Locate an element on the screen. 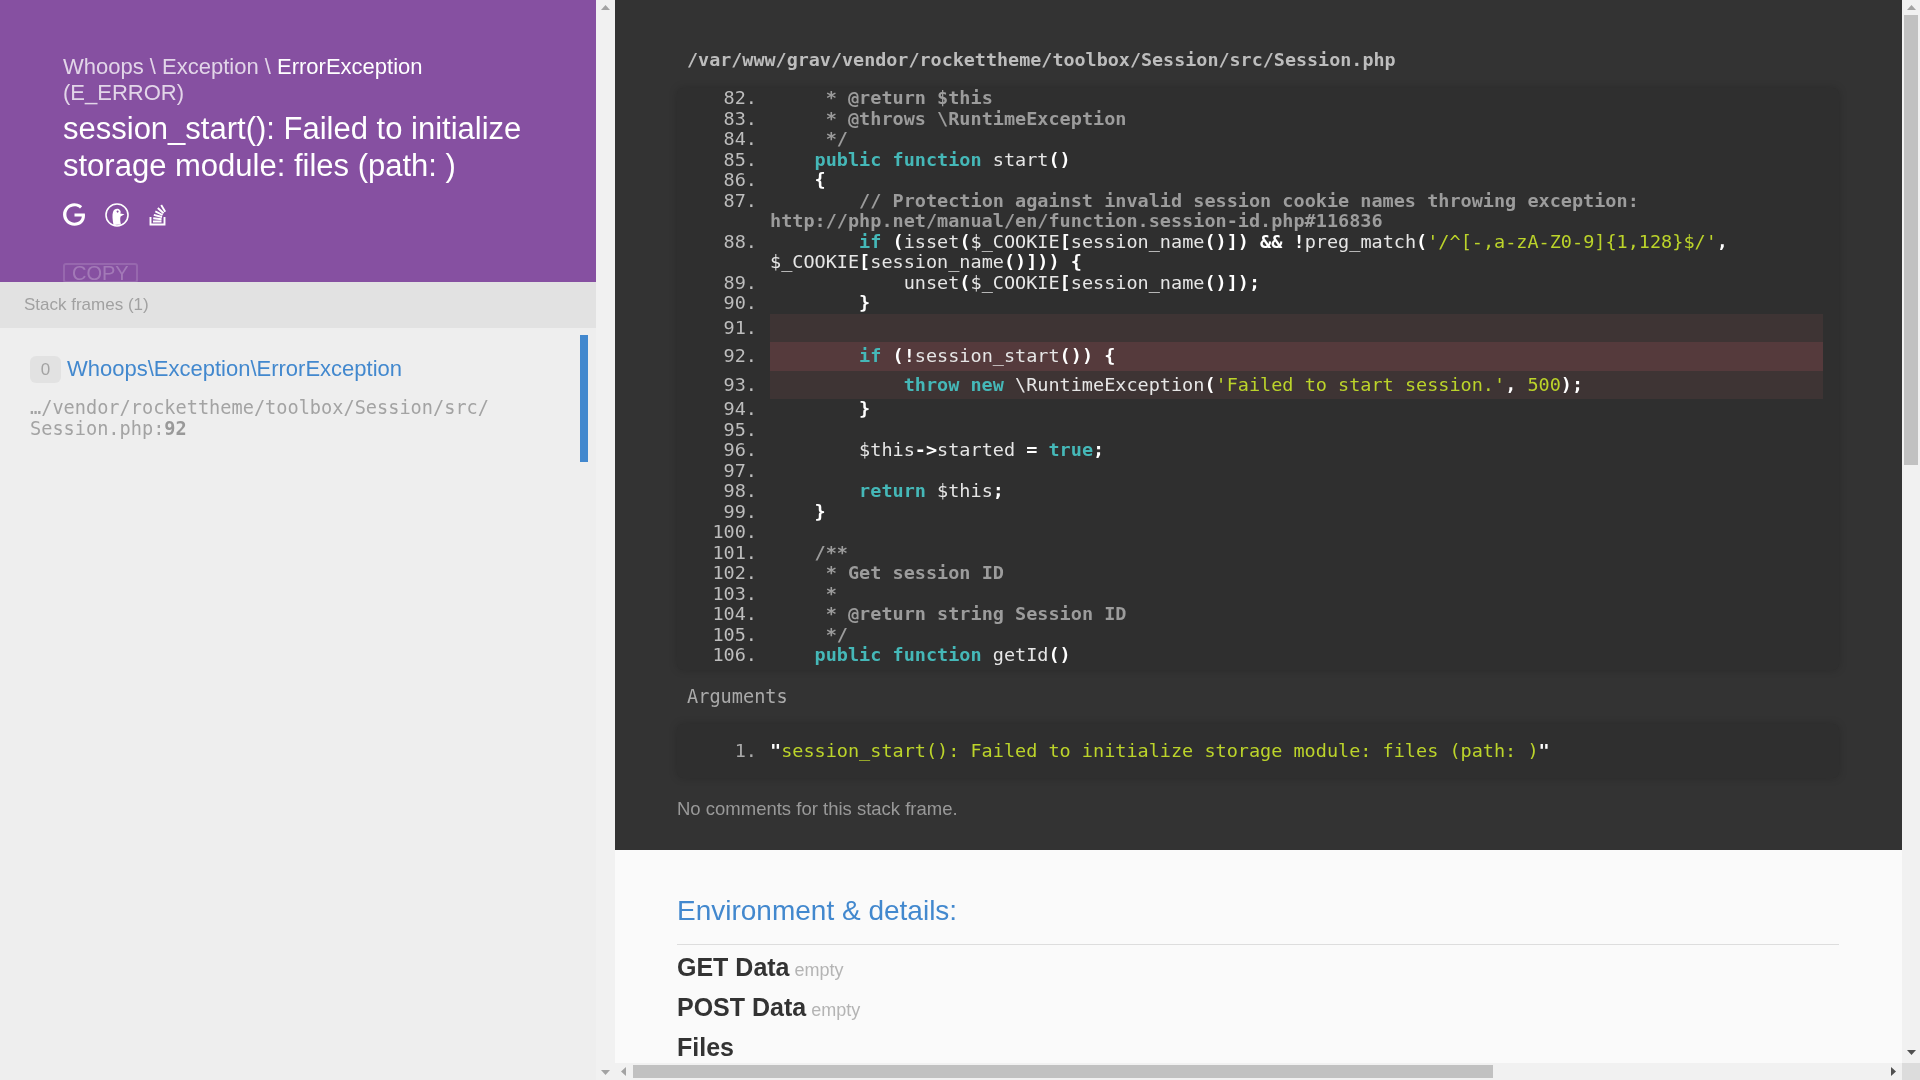 The image size is (1920, 1080). stack-icon is located at coordinates (158, 214).